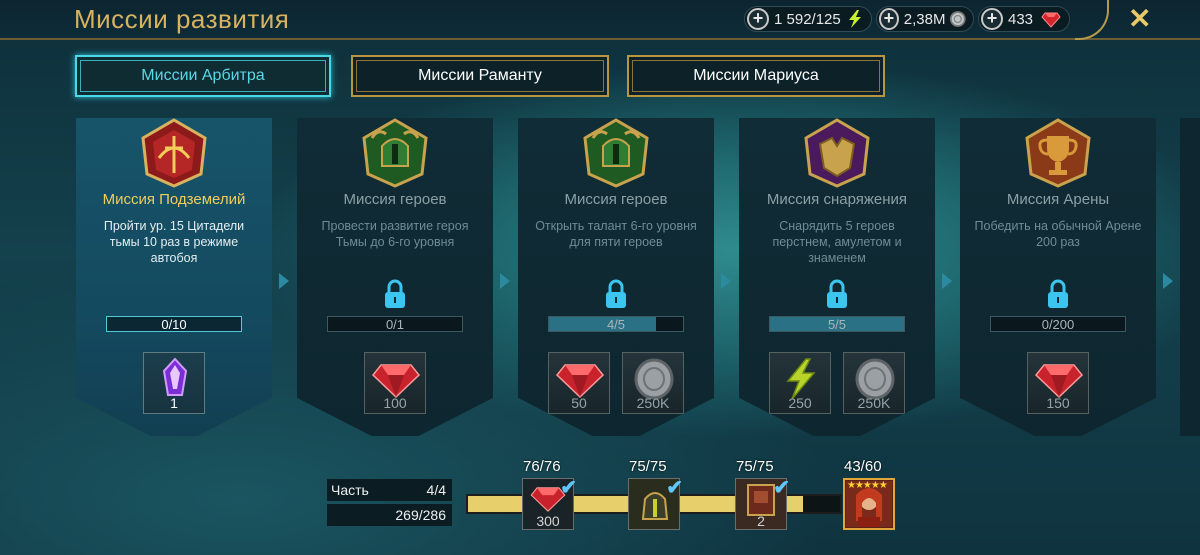  I want to click on mission-title: Миссия Арены, so click(1058, 199).